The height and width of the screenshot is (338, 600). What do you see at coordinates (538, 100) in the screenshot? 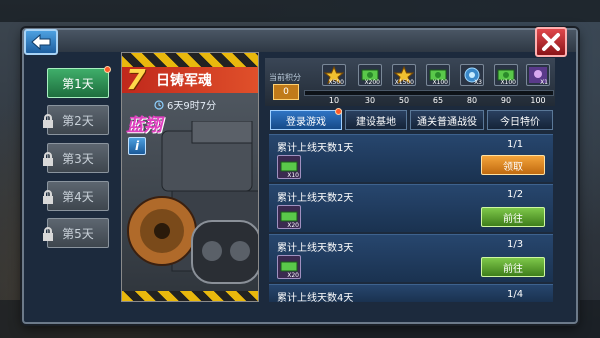
I see `milestone-value: 100` at bounding box center [538, 100].